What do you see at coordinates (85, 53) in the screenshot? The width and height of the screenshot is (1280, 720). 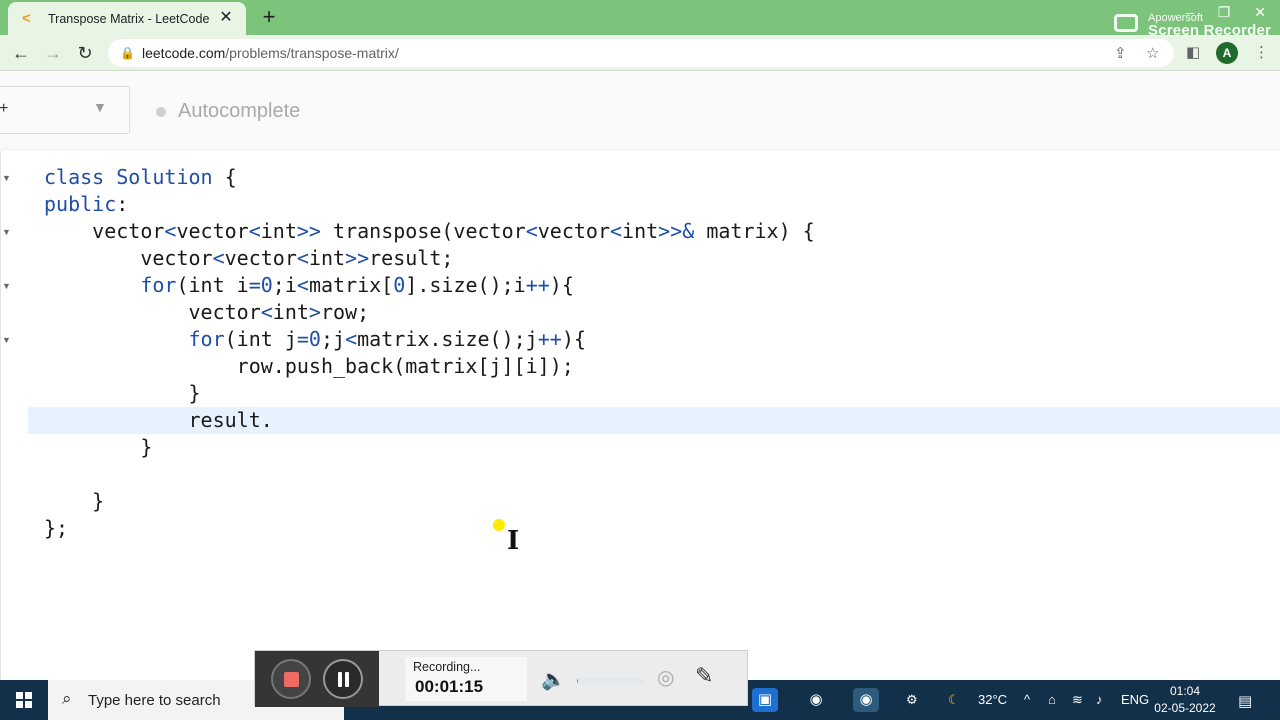 I see `reload-icon: ↻` at bounding box center [85, 53].